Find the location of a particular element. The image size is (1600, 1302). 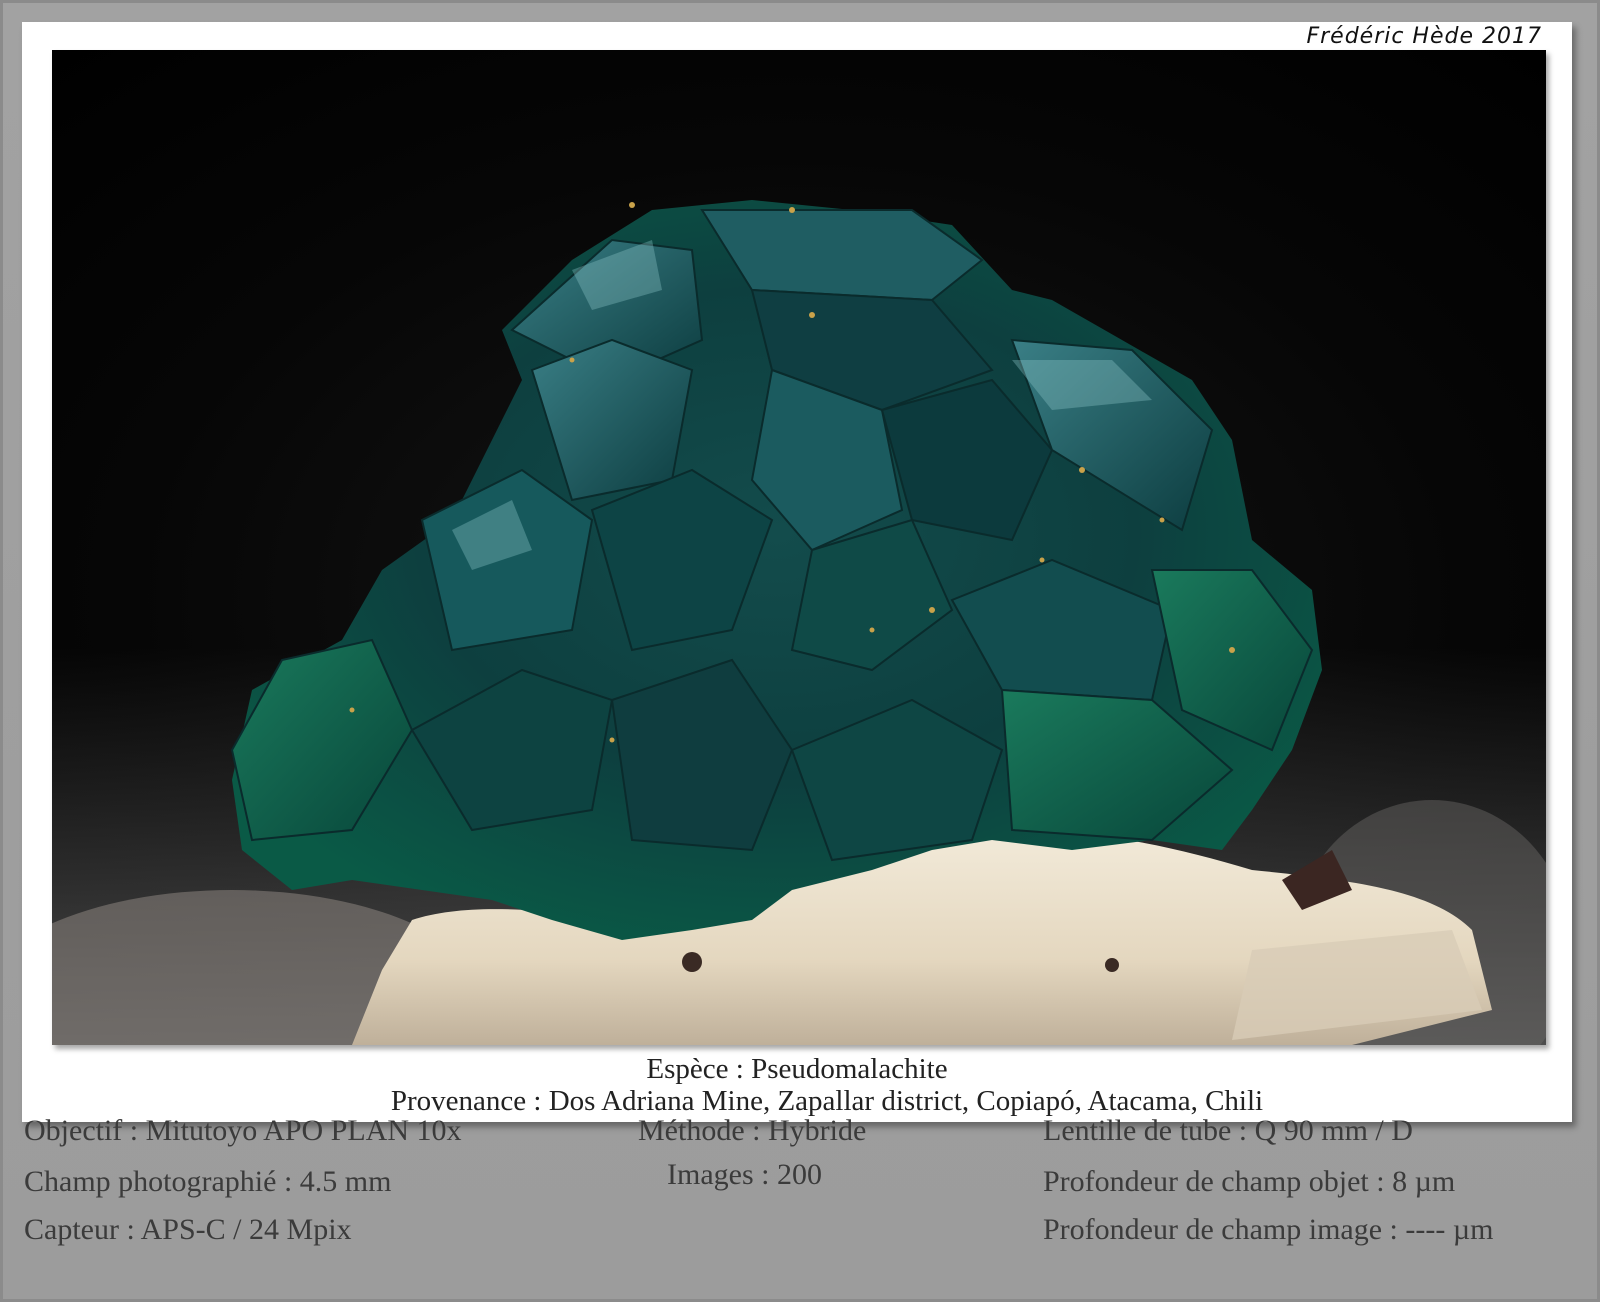

spec-objective: Objectif : Mitutoyo APO PLAN 10x is located at coordinates (243, 1130).